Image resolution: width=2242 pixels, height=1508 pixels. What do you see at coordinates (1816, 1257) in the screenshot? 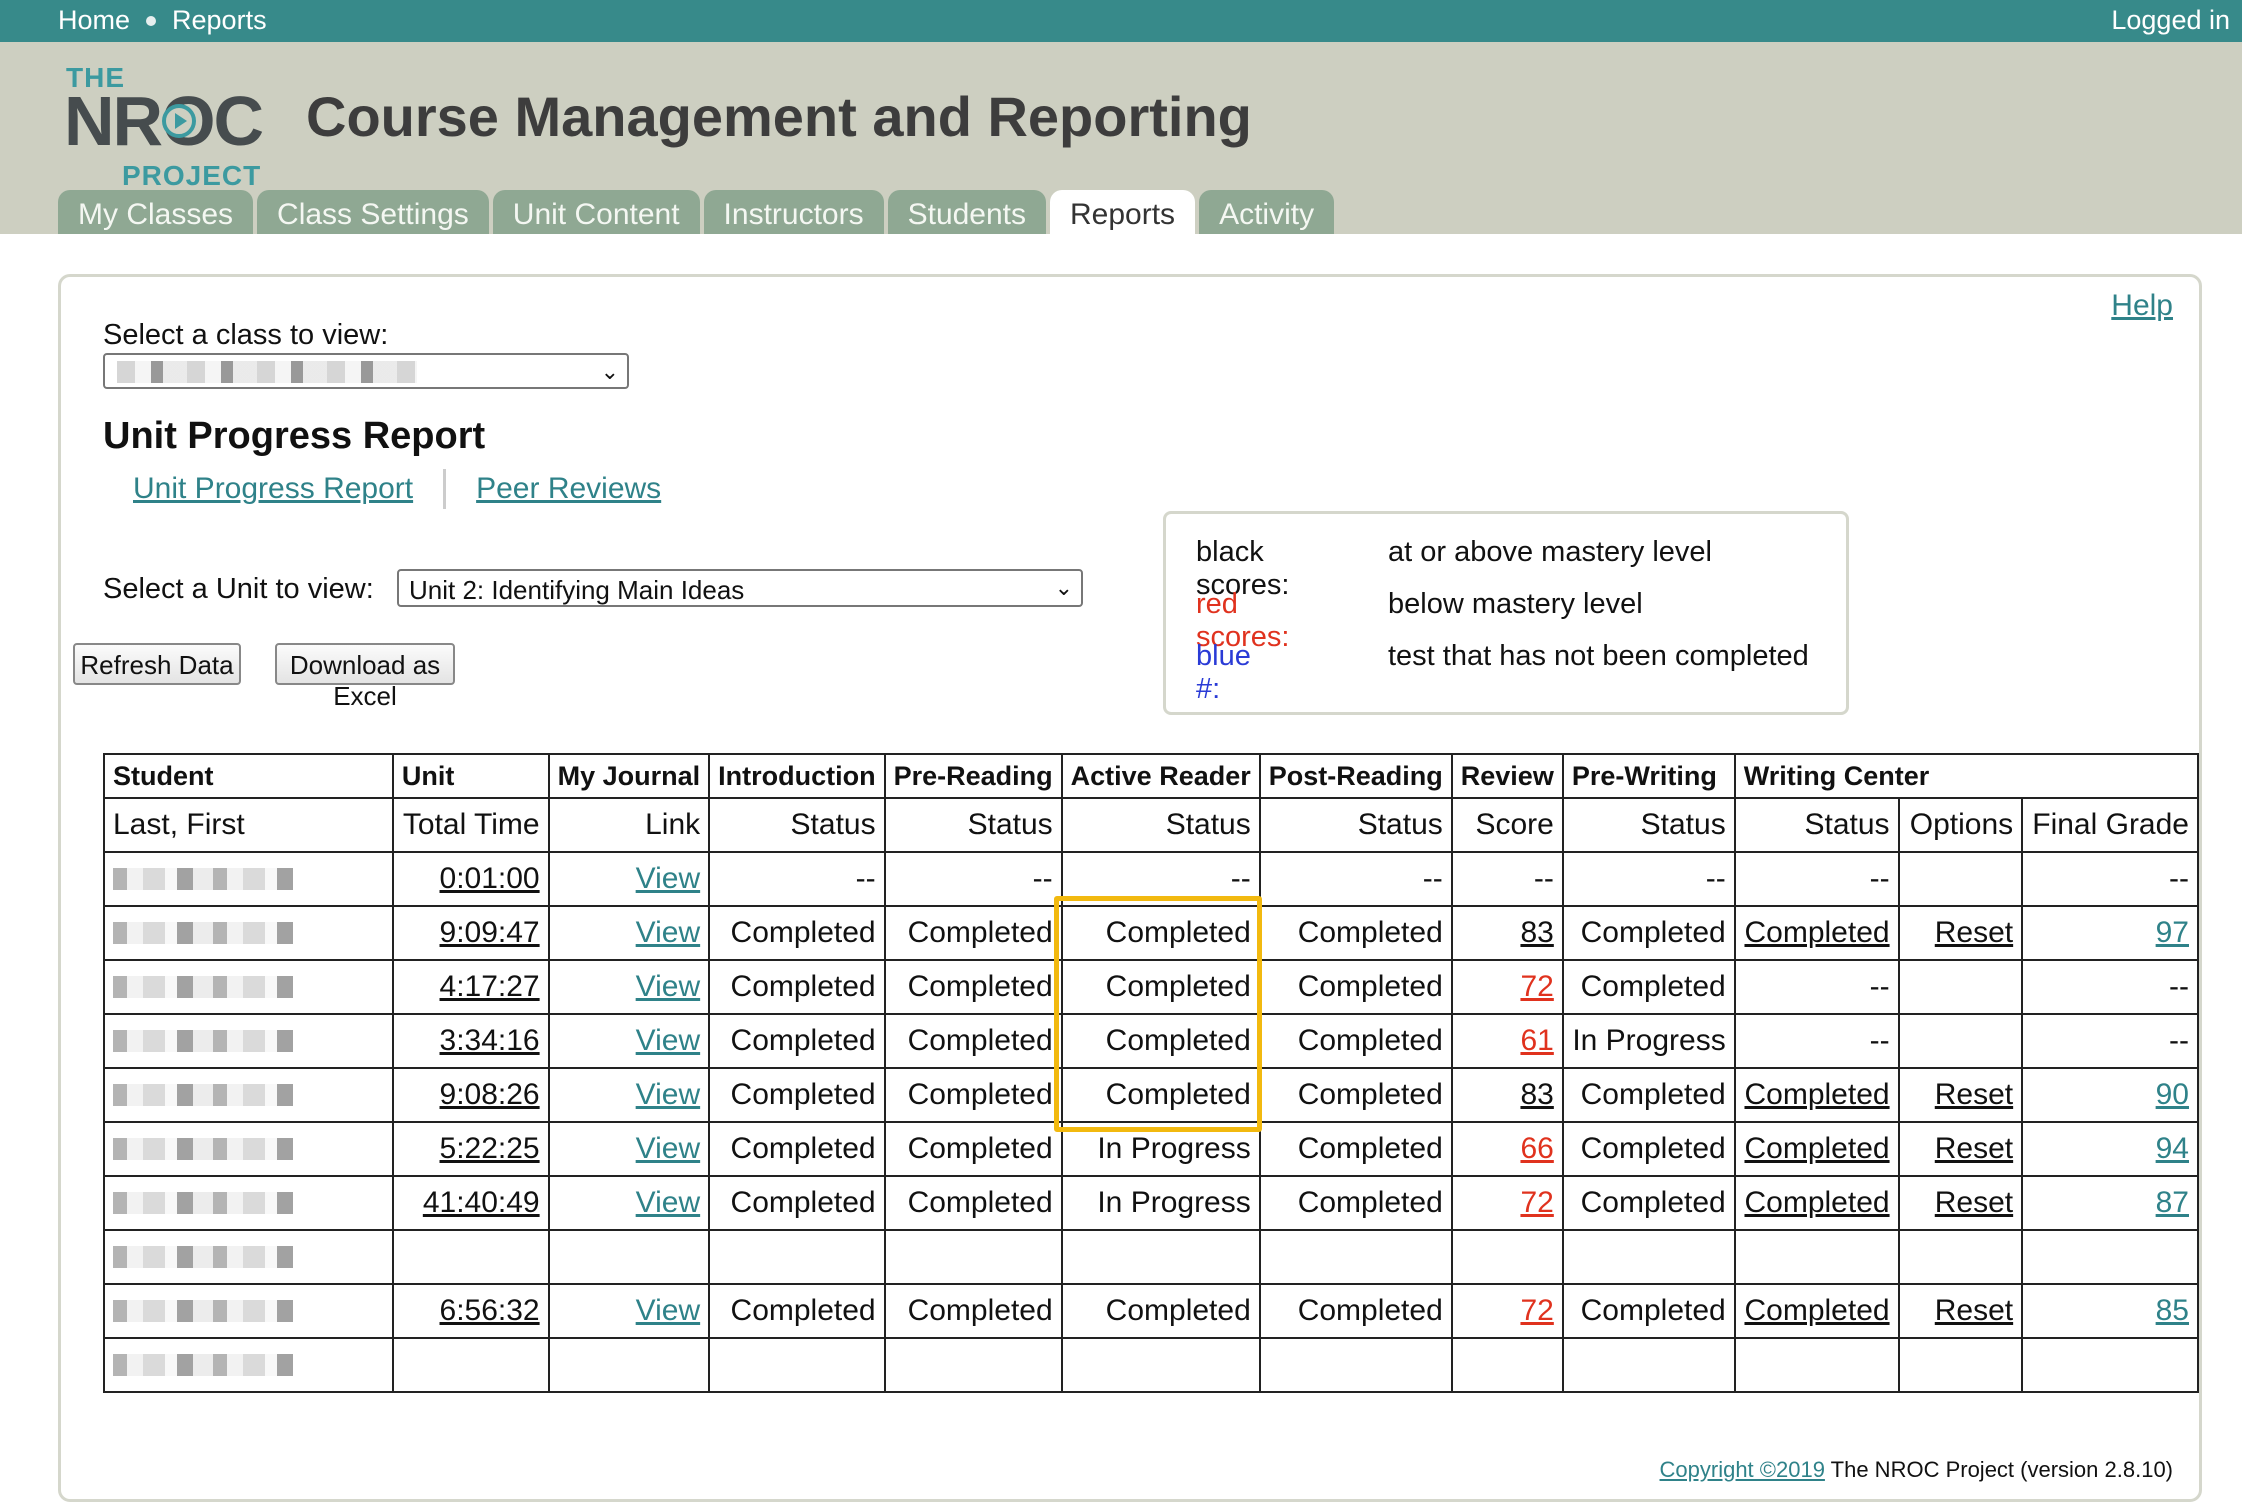
I see `writing-center-status-cell` at bounding box center [1816, 1257].